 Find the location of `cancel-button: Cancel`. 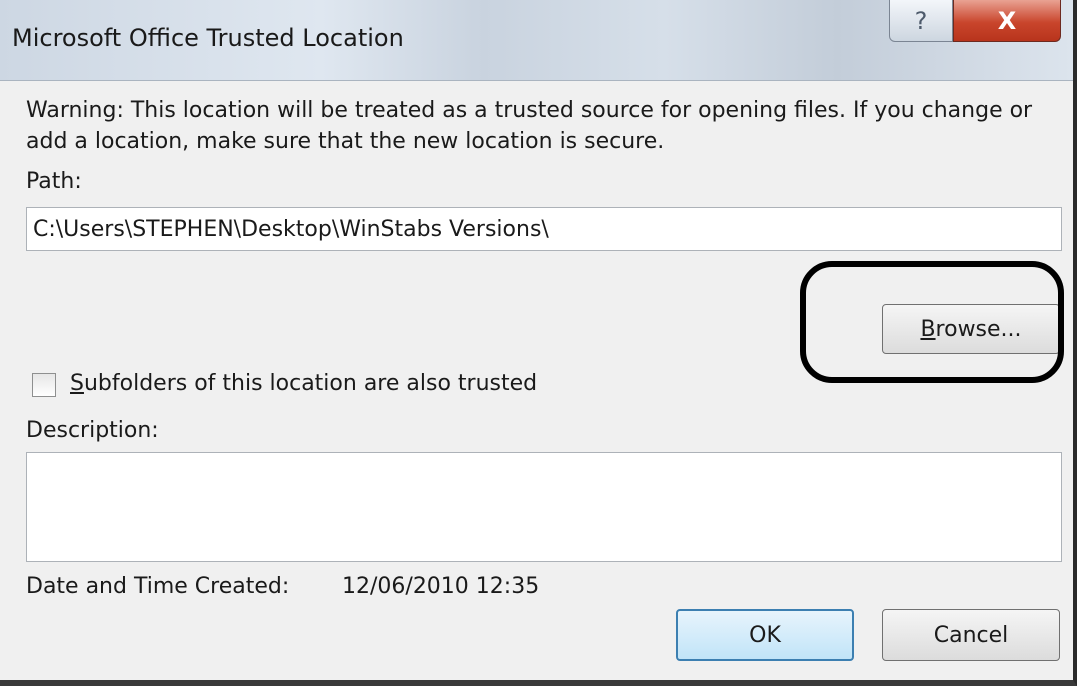

cancel-button: Cancel is located at coordinates (971, 635).